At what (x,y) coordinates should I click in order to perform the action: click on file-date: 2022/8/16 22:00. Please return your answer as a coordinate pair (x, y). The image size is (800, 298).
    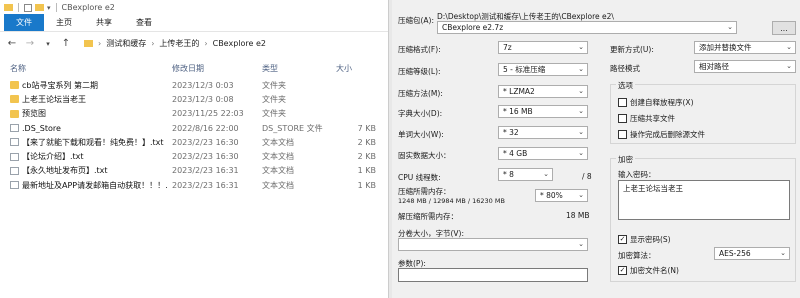
    Looking at the image, I should click on (205, 128).